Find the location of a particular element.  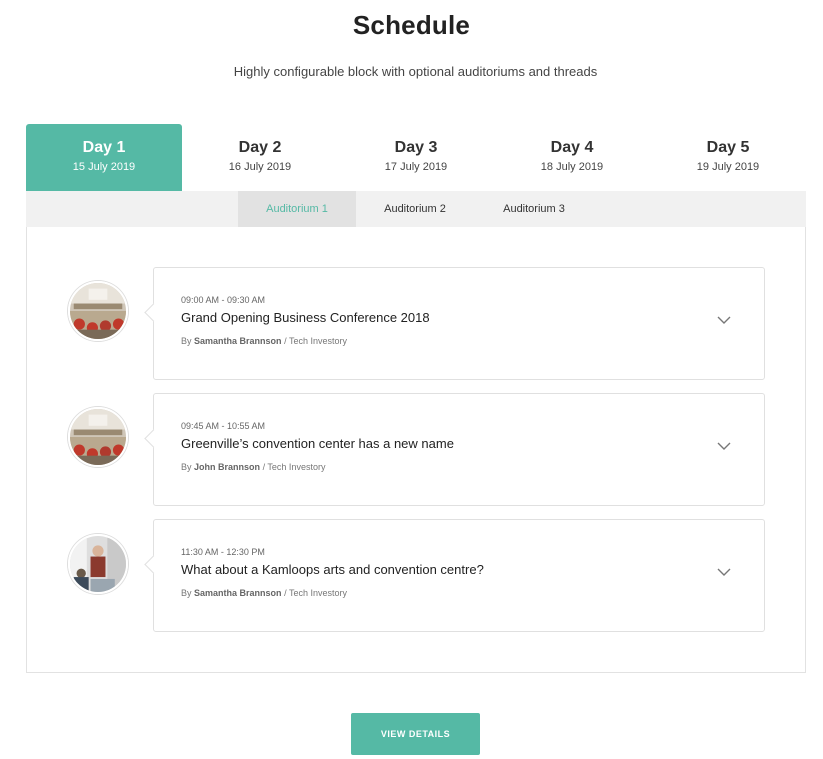

tab-auditorium-3: Auditorium 3 is located at coordinates (534, 209).